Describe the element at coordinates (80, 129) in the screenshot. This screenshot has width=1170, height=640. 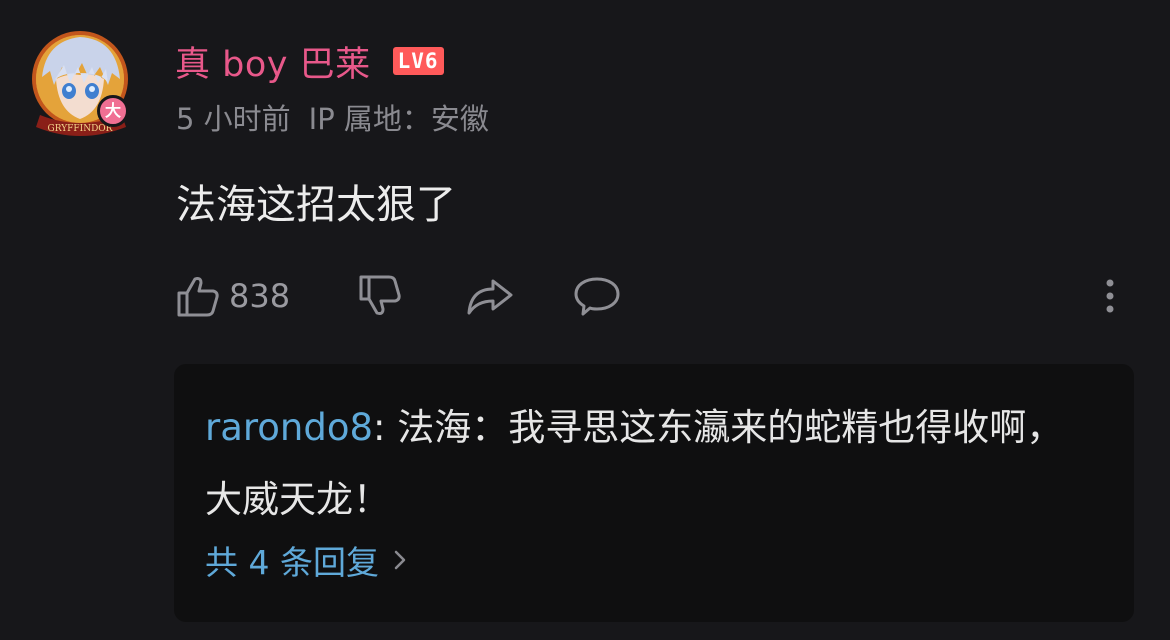
I see `avatar-ring-text: GRYFFINDOR` at that location.